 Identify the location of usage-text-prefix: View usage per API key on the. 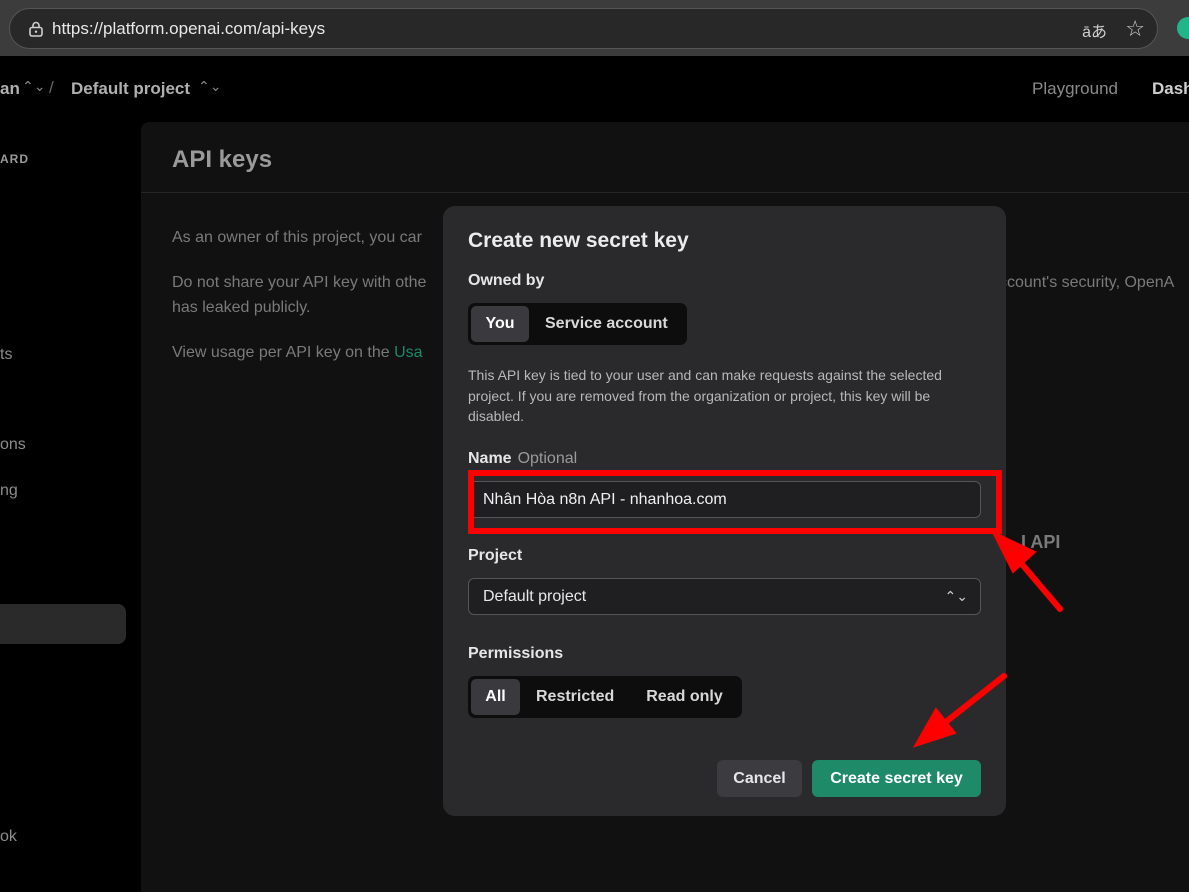
(283, 352).